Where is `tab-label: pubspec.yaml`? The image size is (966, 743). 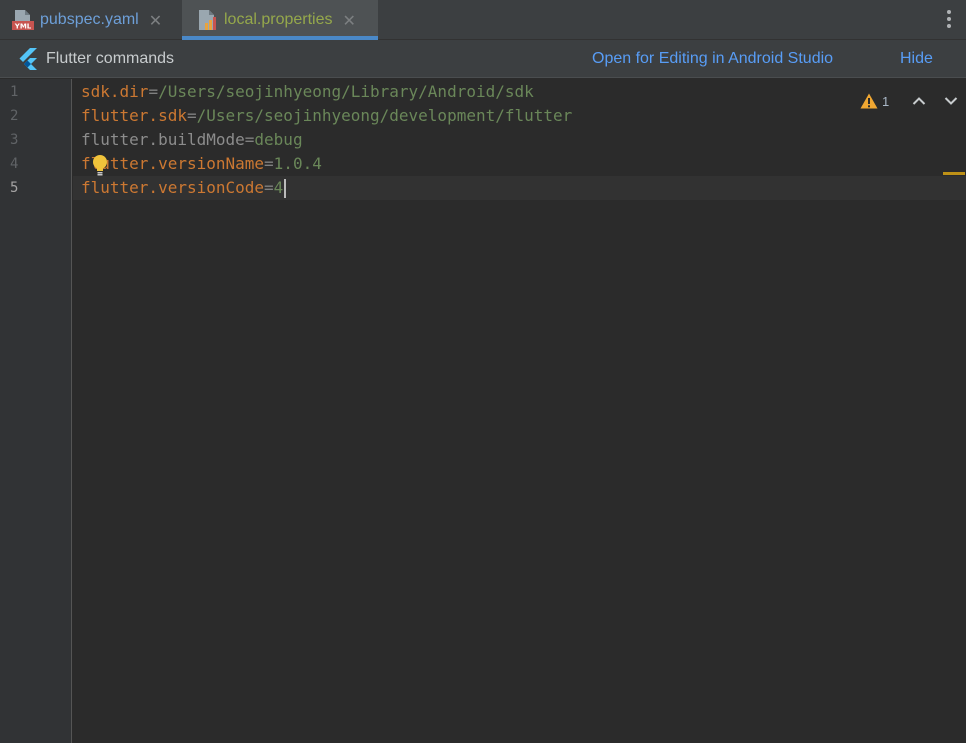
tab-label: pubspec.yaml is located at coordinates (89, 19).